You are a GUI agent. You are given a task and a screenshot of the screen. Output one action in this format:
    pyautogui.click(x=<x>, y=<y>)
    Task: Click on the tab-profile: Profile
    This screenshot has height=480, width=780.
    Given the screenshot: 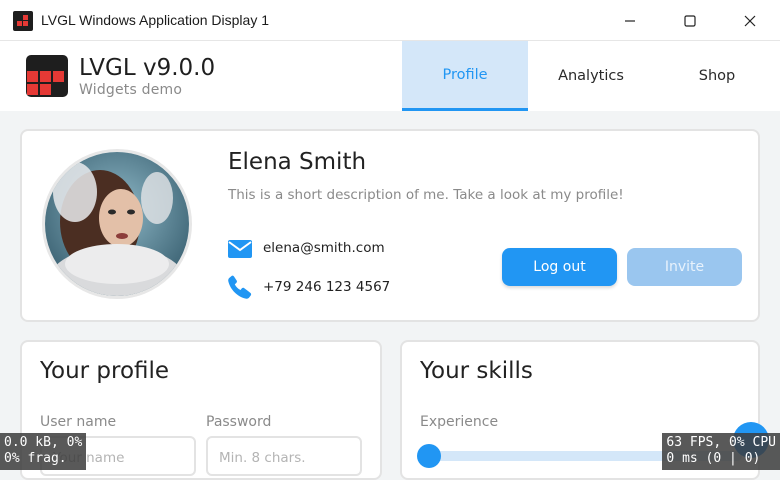 What is the action you would take?
    pyautogui.click(x=465, y=76)
    